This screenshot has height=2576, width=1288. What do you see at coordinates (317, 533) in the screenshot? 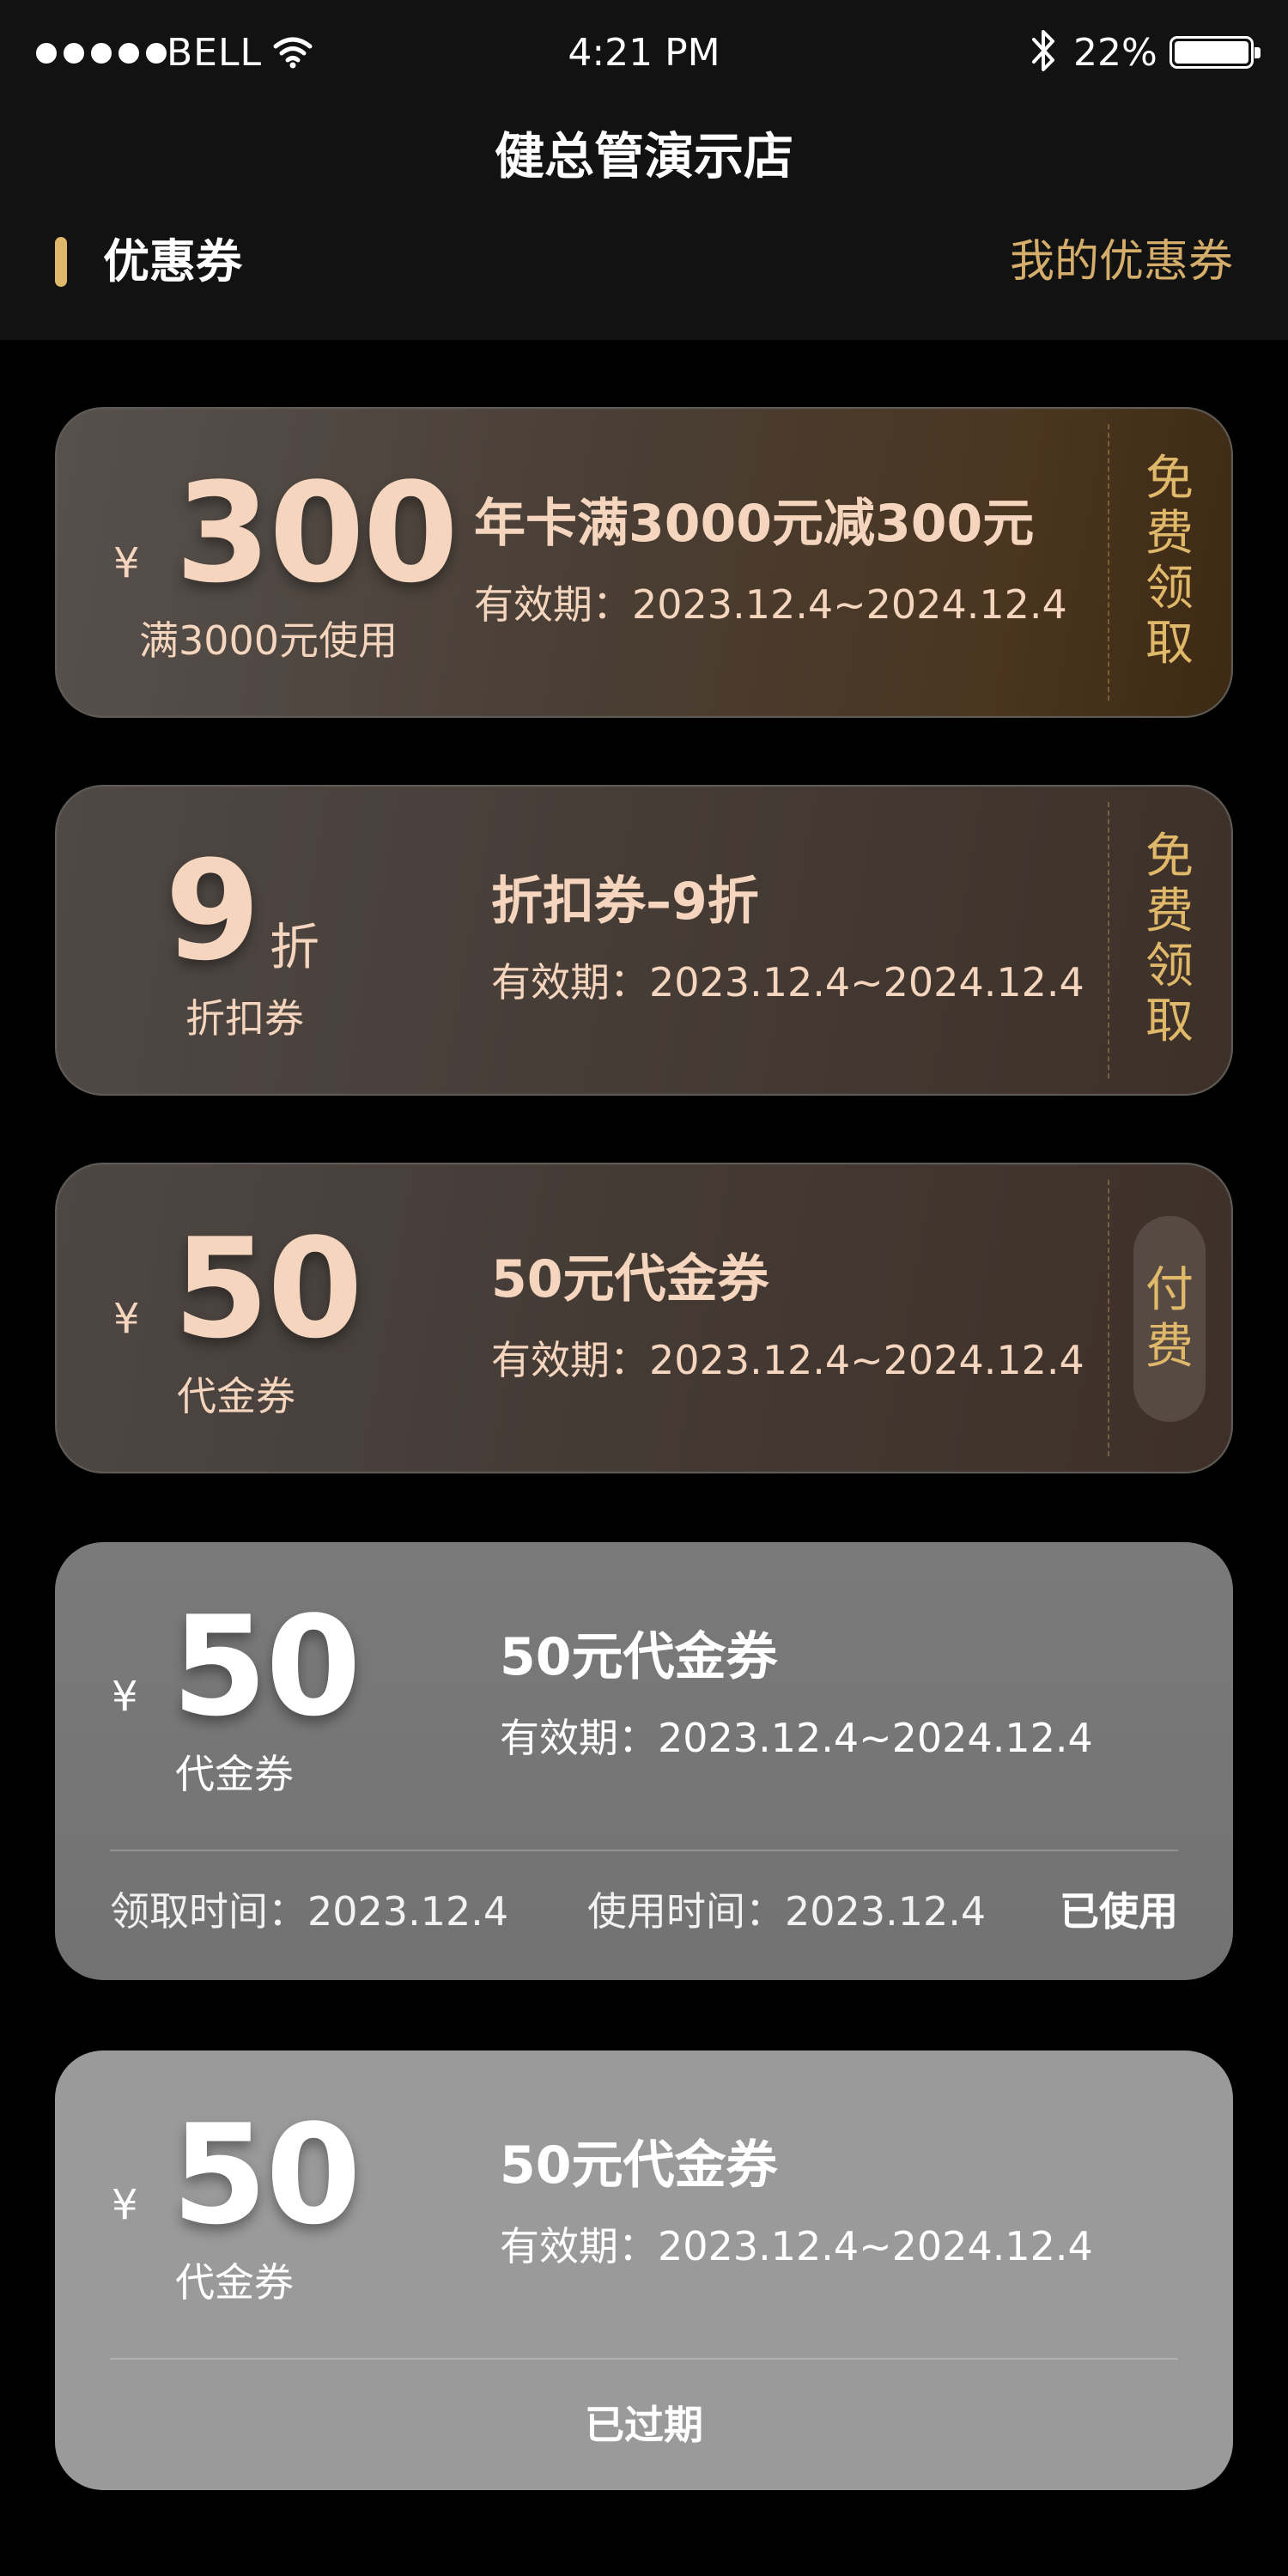
I see `coupon-amount: 300` at bounding box center [317, 533].